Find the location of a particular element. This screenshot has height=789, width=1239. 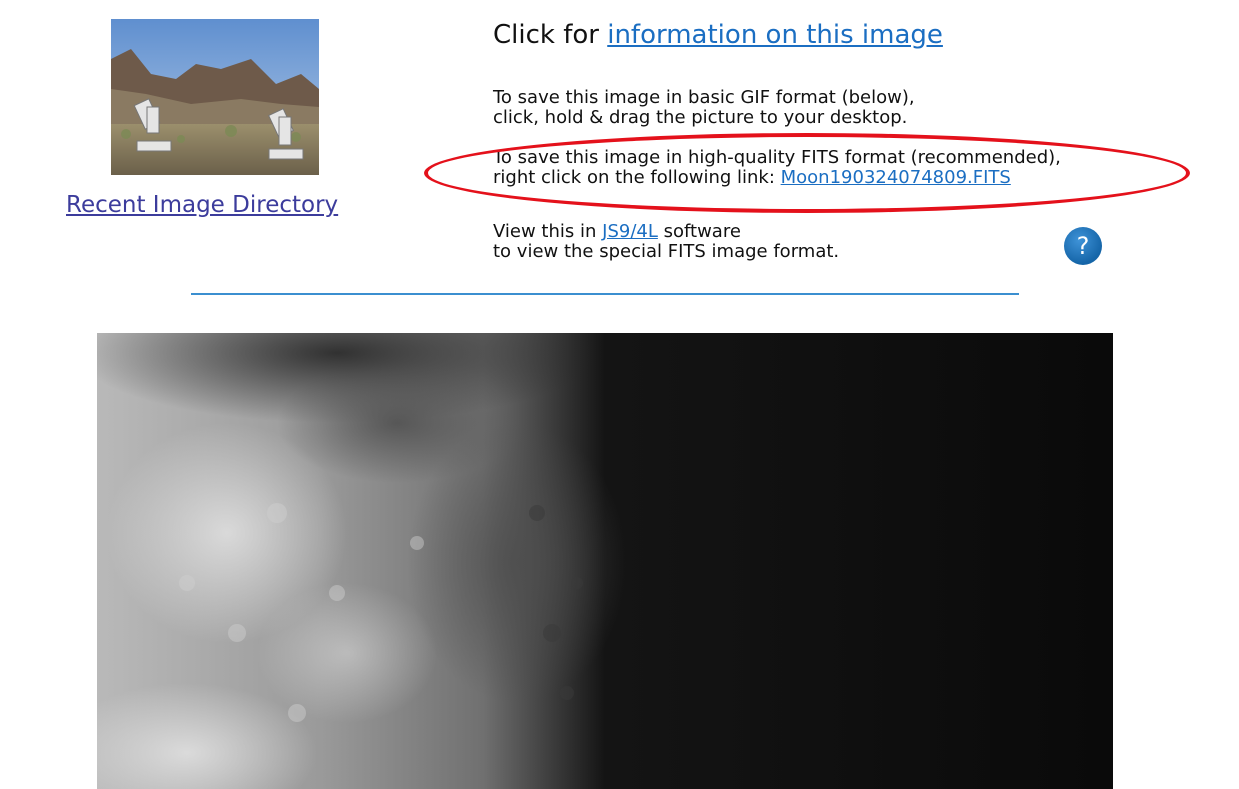

info-heading: Click for information on this image is located at coordinates (718, 35).